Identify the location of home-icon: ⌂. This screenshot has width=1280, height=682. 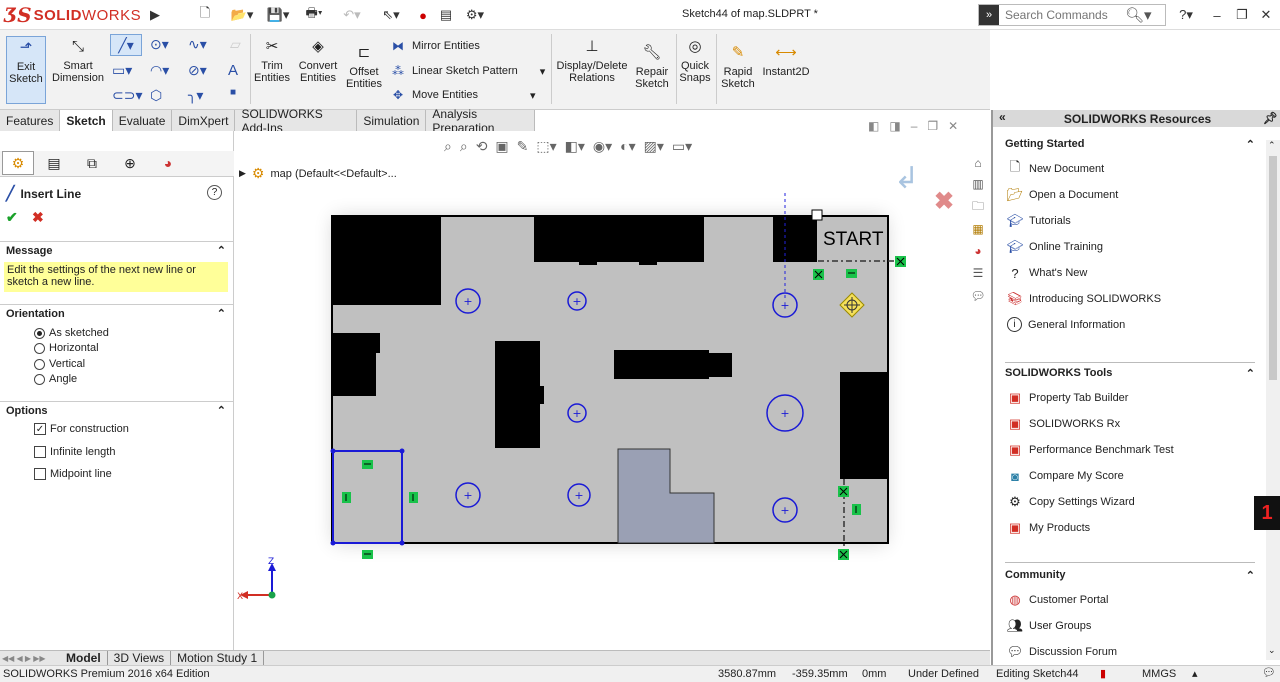
(978, 163).